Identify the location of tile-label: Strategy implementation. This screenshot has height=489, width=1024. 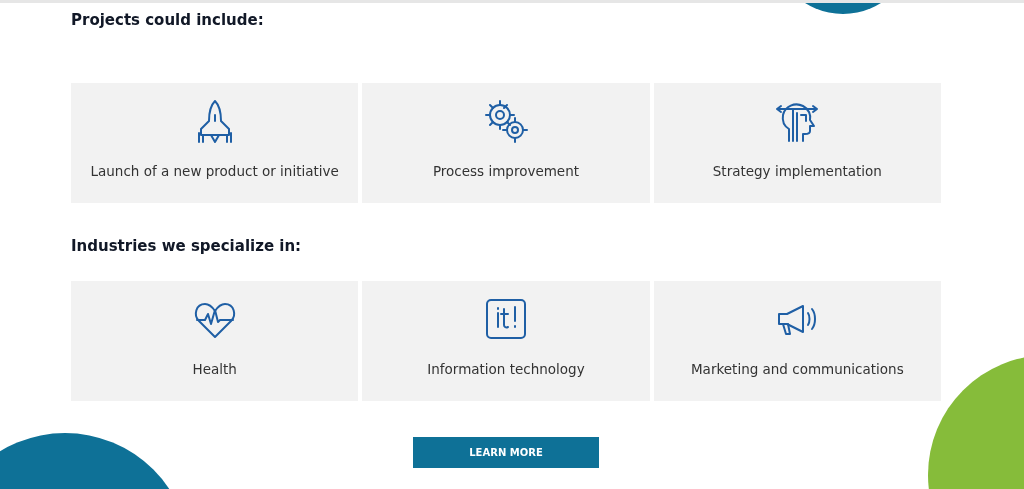
(797, 171).